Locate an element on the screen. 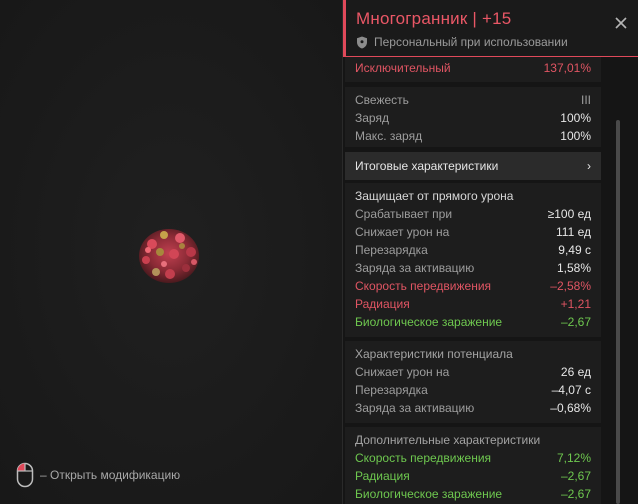 This screenshot has height=504, width=638. total-stats-button: Итоговые характеристики › is located at coordinates (473, 166).